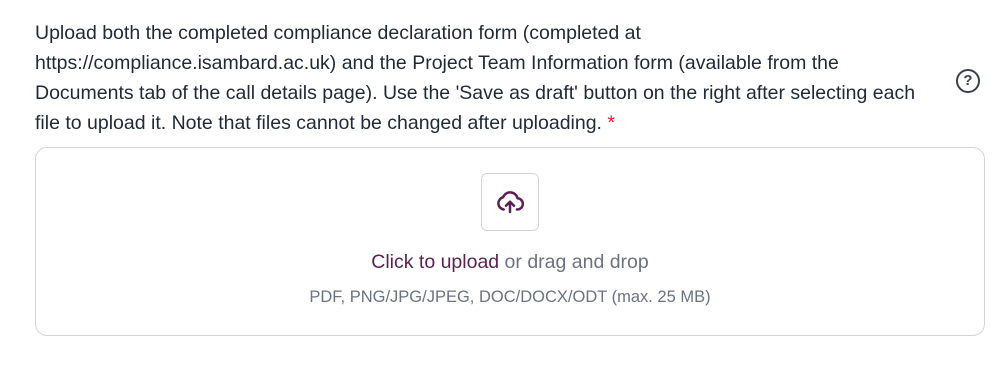 This screenshot has width=1006, height=372. I want to click on required-asterisk: *, so click(611, 123).